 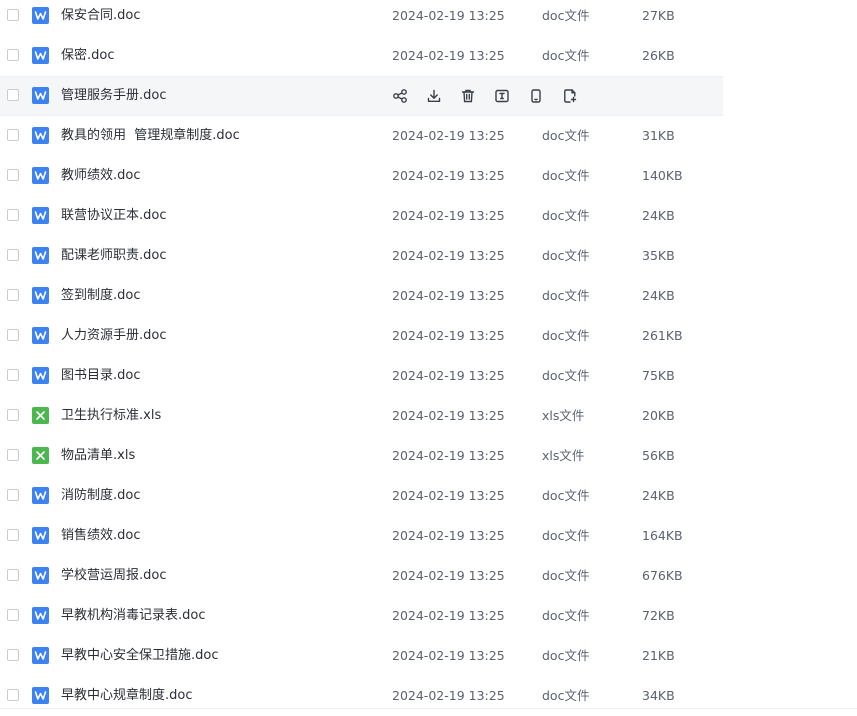 I want to click on file-row: 卫生执行标准.xls 2024-02-19 13:25 xls文件 20KB, so click(x=428, y=416).